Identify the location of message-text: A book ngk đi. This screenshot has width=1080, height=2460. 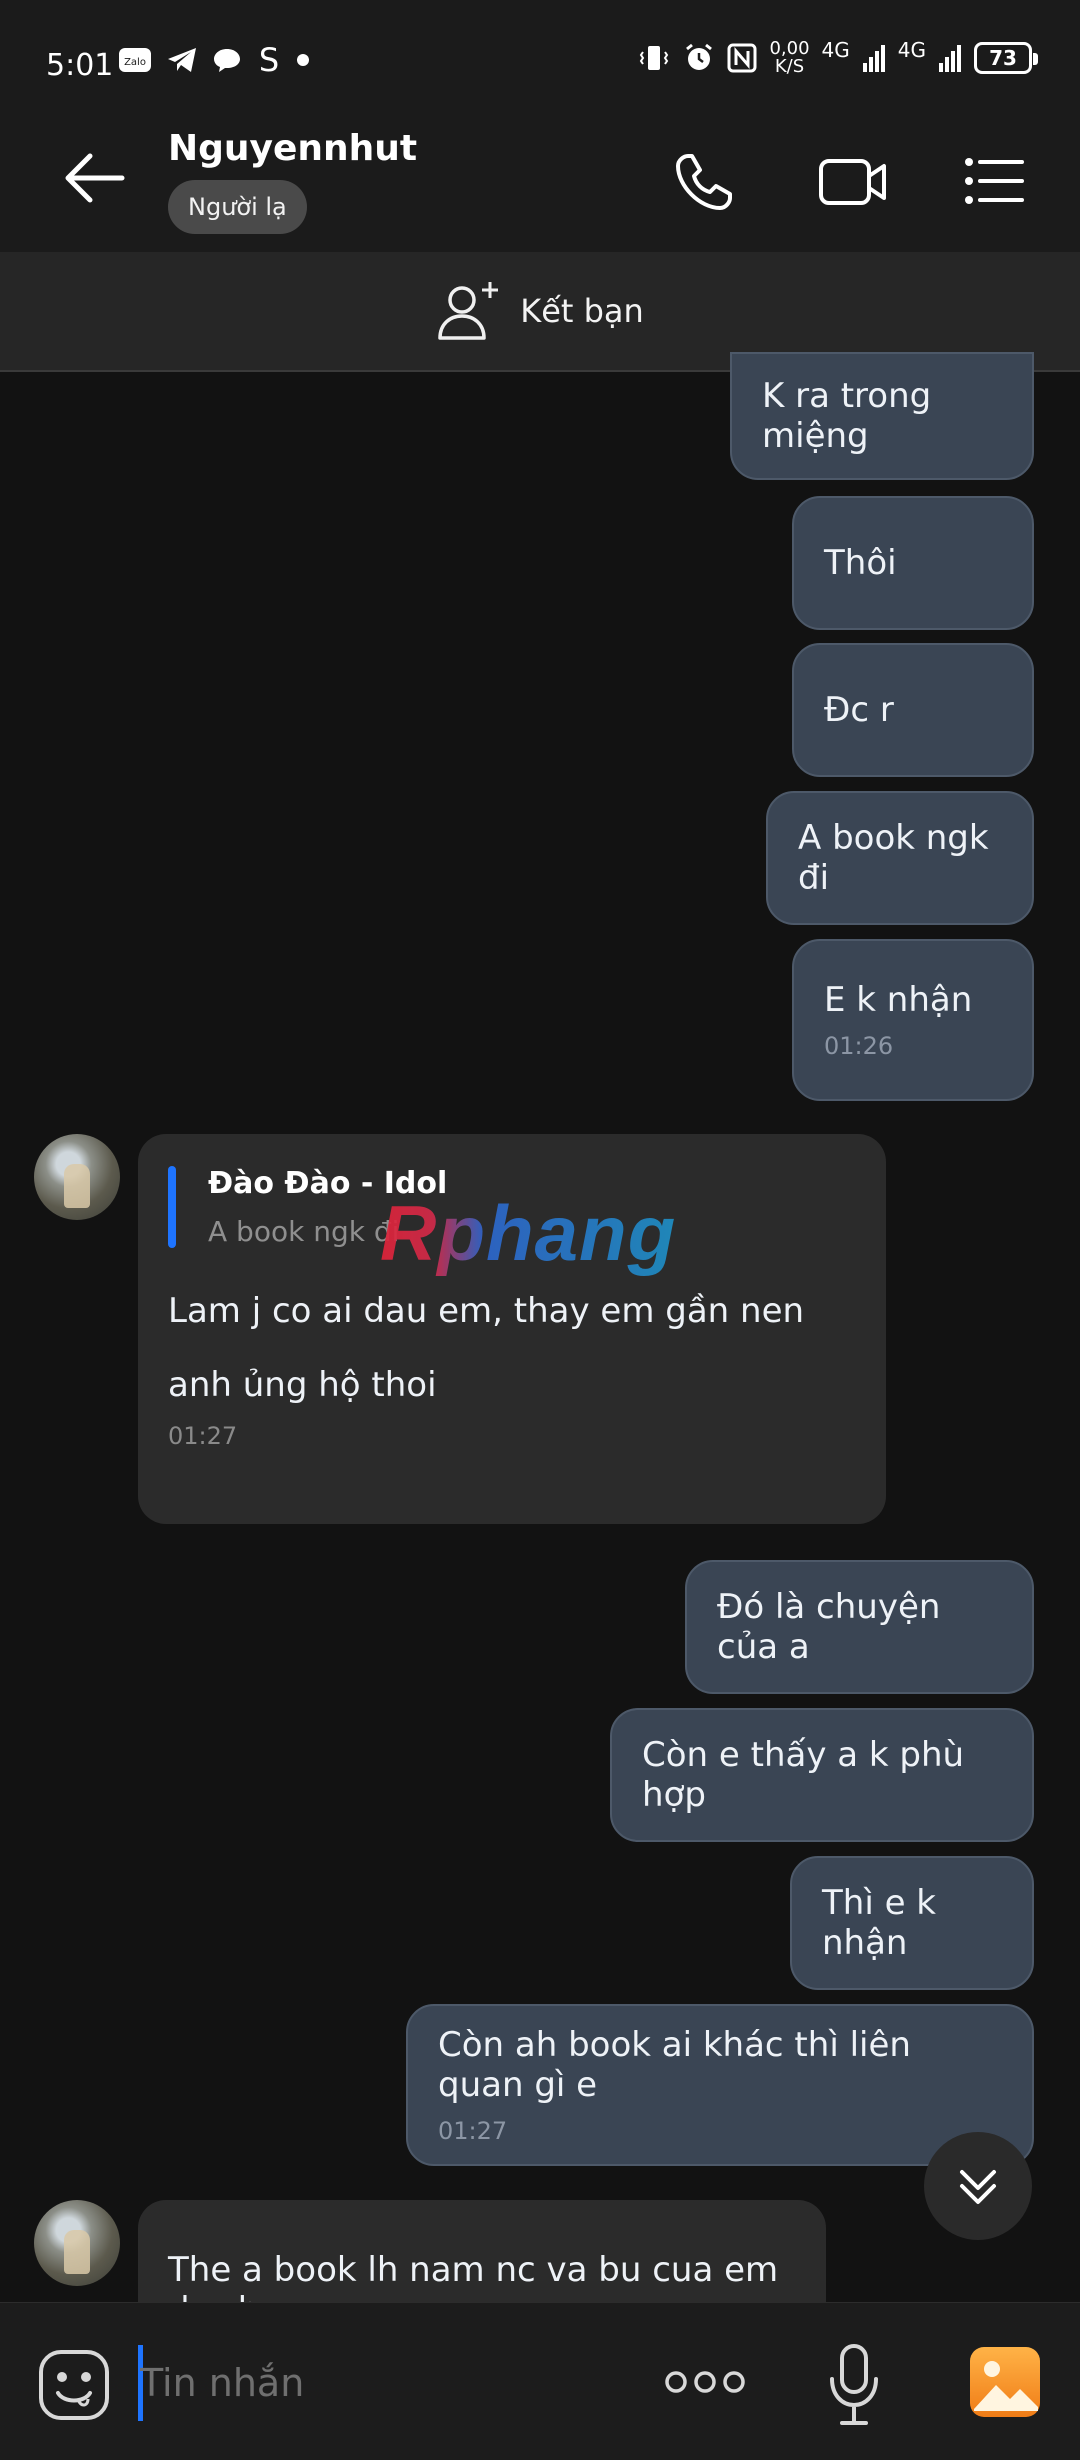
(893, 858).